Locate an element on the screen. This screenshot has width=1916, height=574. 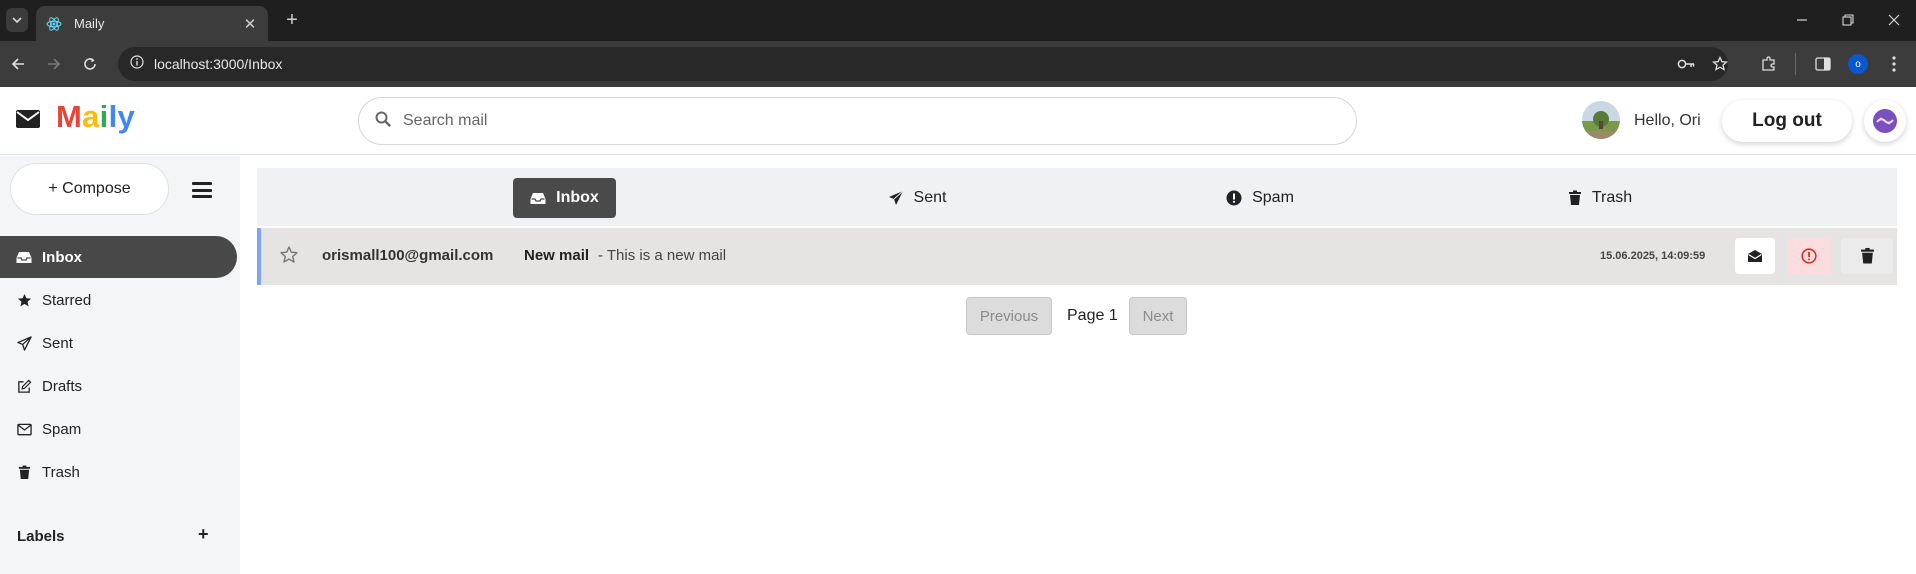
app-header: Maily Hello, Ori Log out is located at coordinates (958, 121).